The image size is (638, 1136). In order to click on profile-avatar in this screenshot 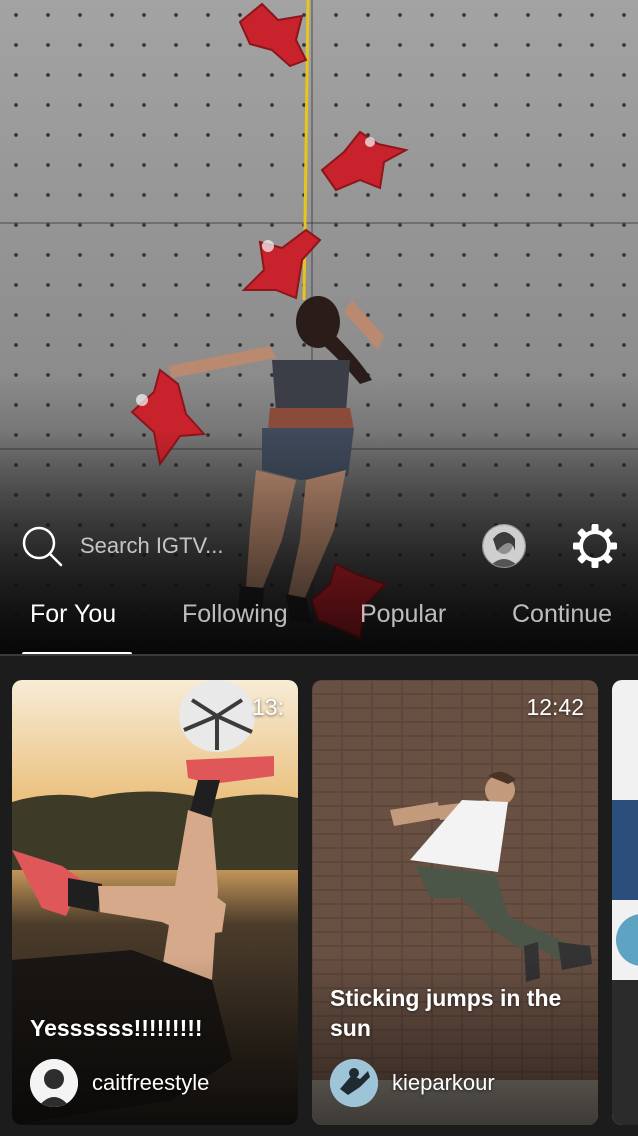, I will do `click(504, 546)`.